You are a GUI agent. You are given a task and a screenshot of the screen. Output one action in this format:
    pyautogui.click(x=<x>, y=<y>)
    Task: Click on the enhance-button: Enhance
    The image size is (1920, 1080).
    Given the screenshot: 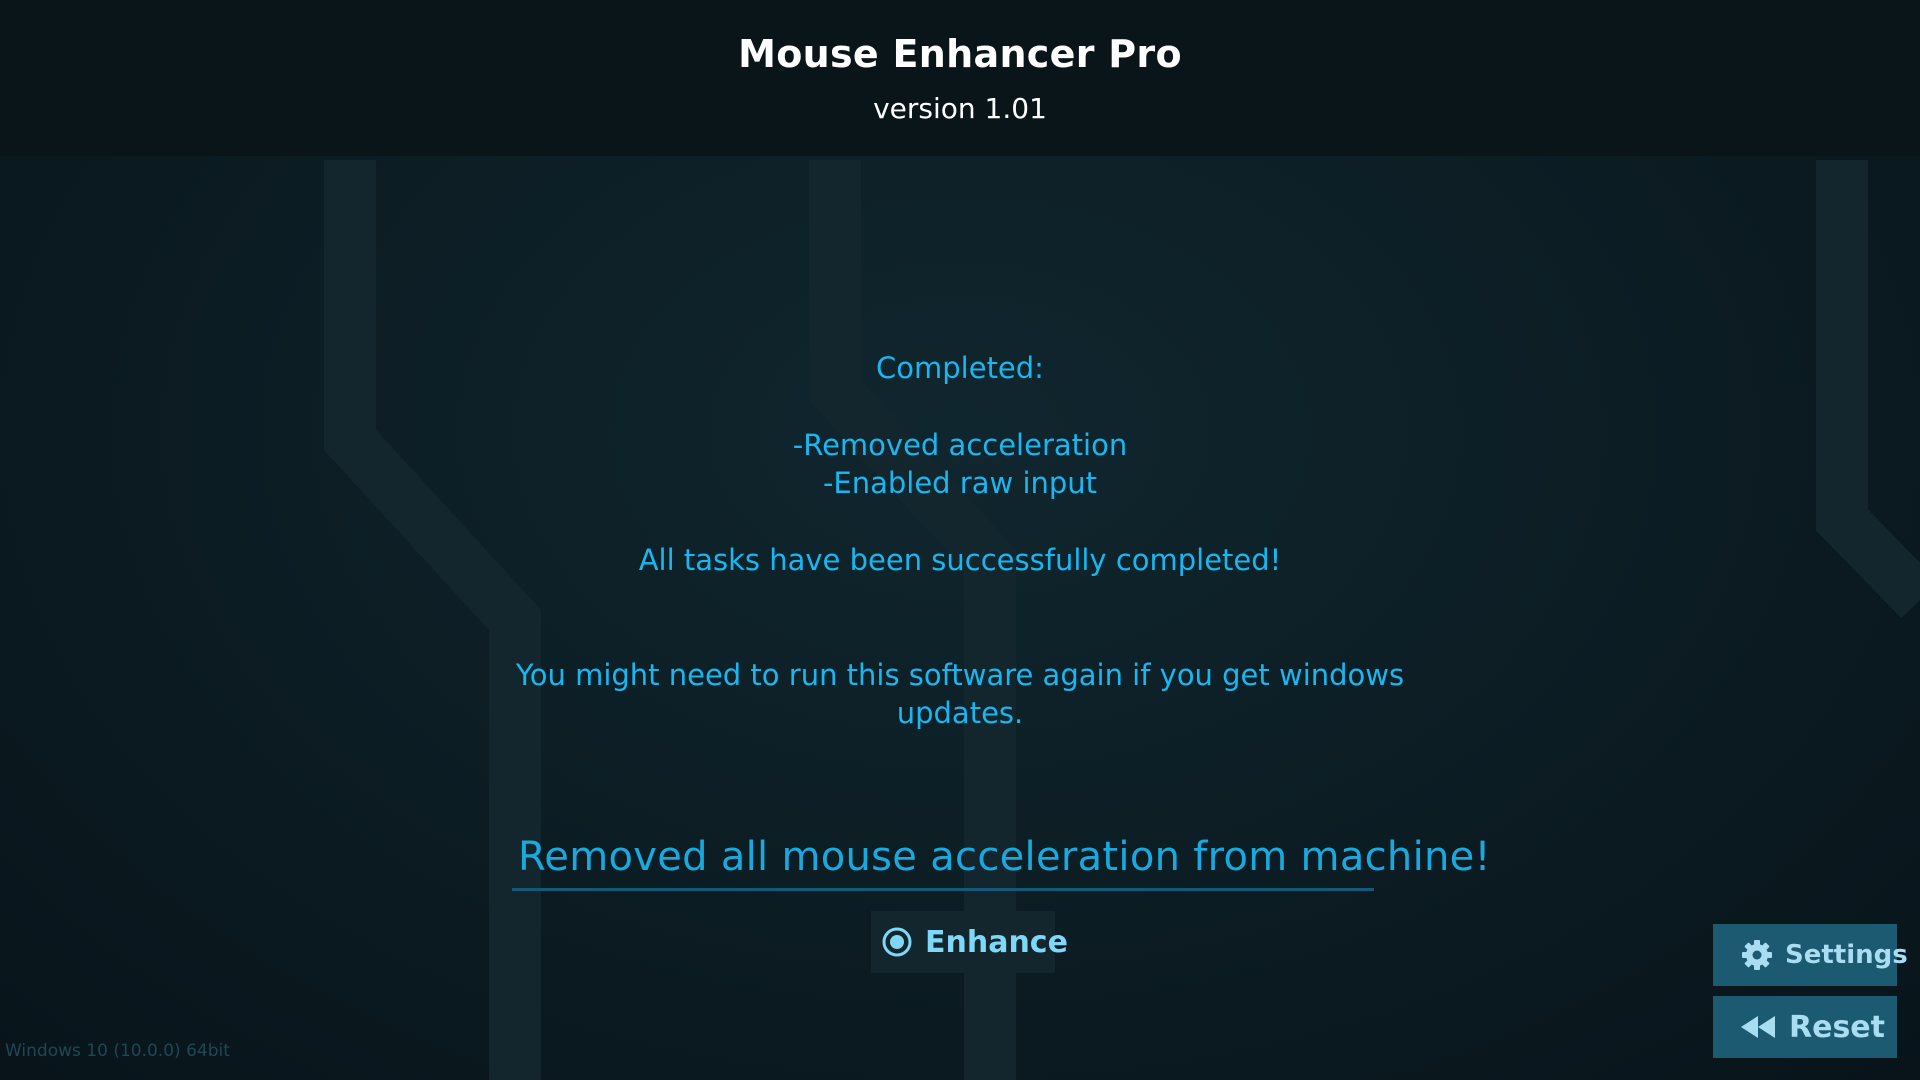 What is the action you would take?
    pyautogui.click(x=969, y=942)
    